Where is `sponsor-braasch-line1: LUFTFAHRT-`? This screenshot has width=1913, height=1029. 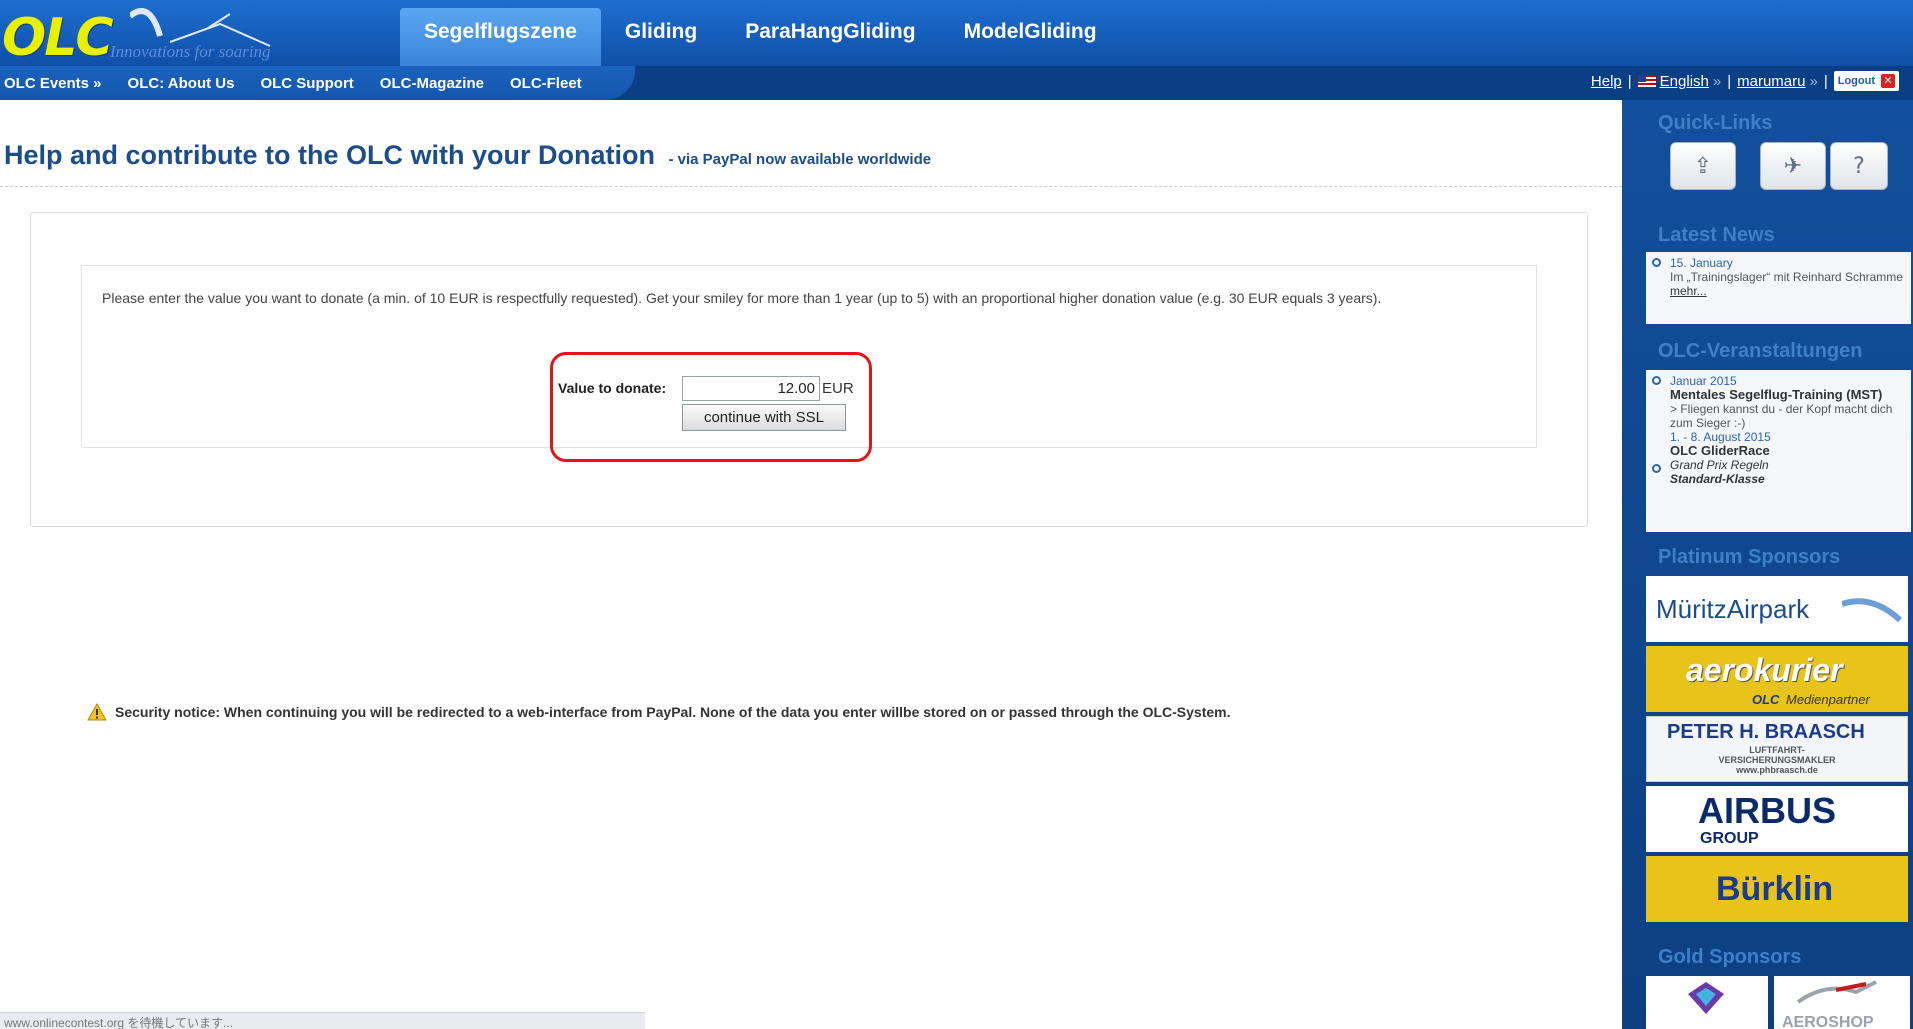 sponsor-braasch-line1: LUFTFAHRT- is located at coordinates (1777, 750).